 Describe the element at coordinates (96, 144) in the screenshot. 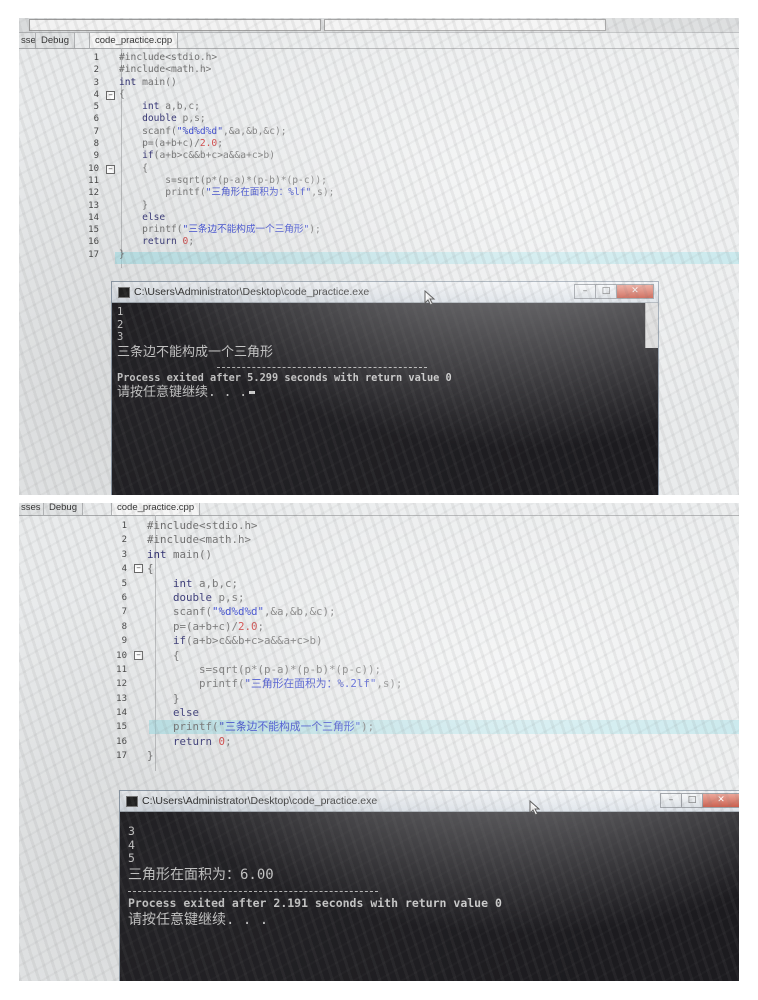

I see `line-number: 8` at that location.